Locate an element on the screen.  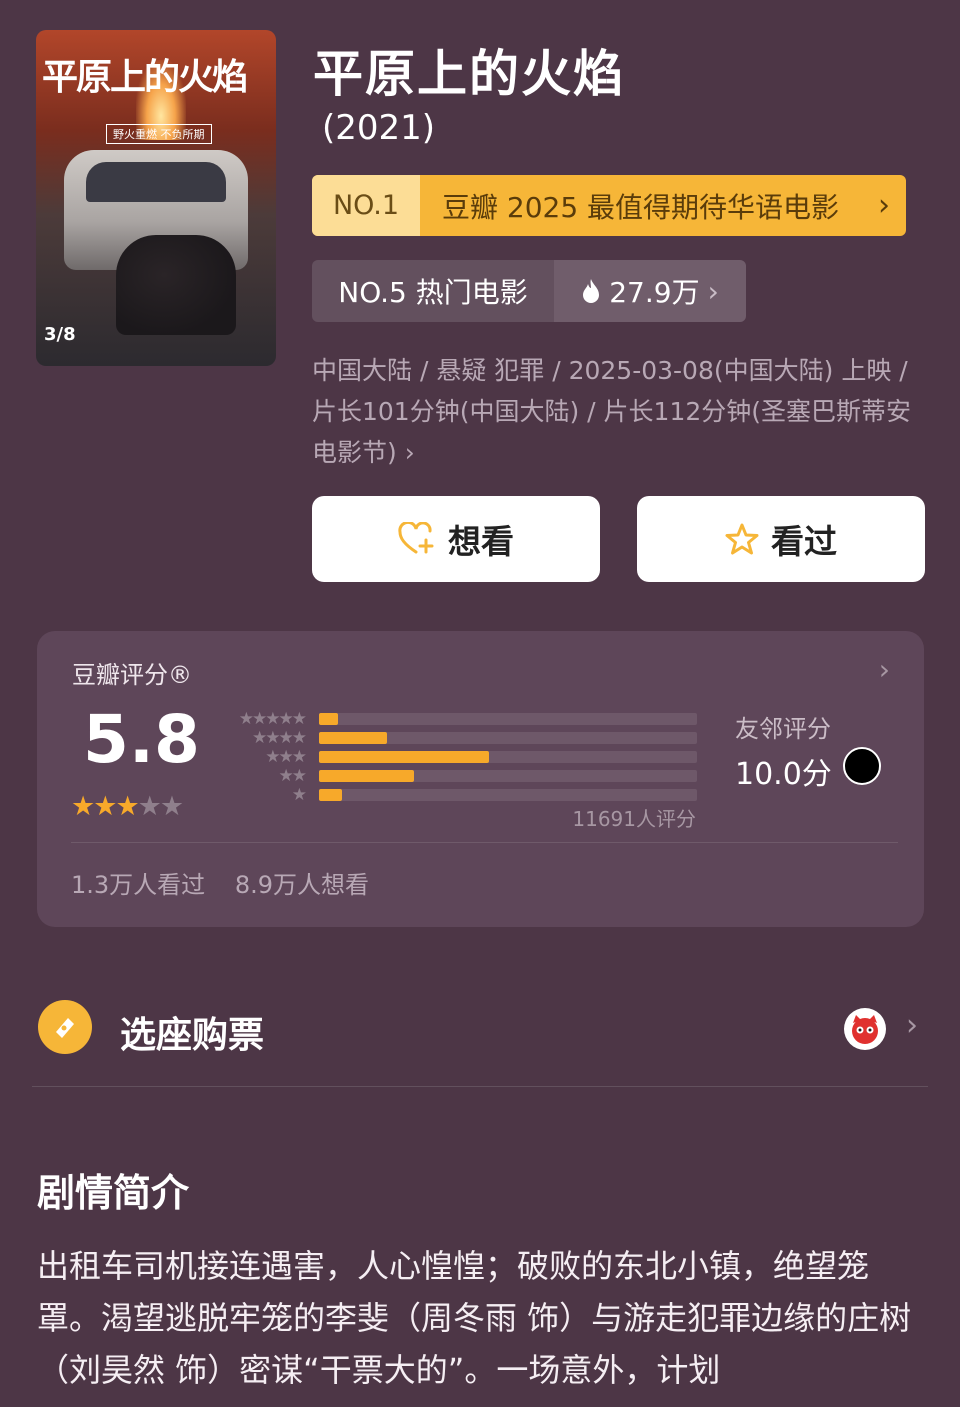
want-count: 8.9万人想看 is located at coordinates (301, 885).